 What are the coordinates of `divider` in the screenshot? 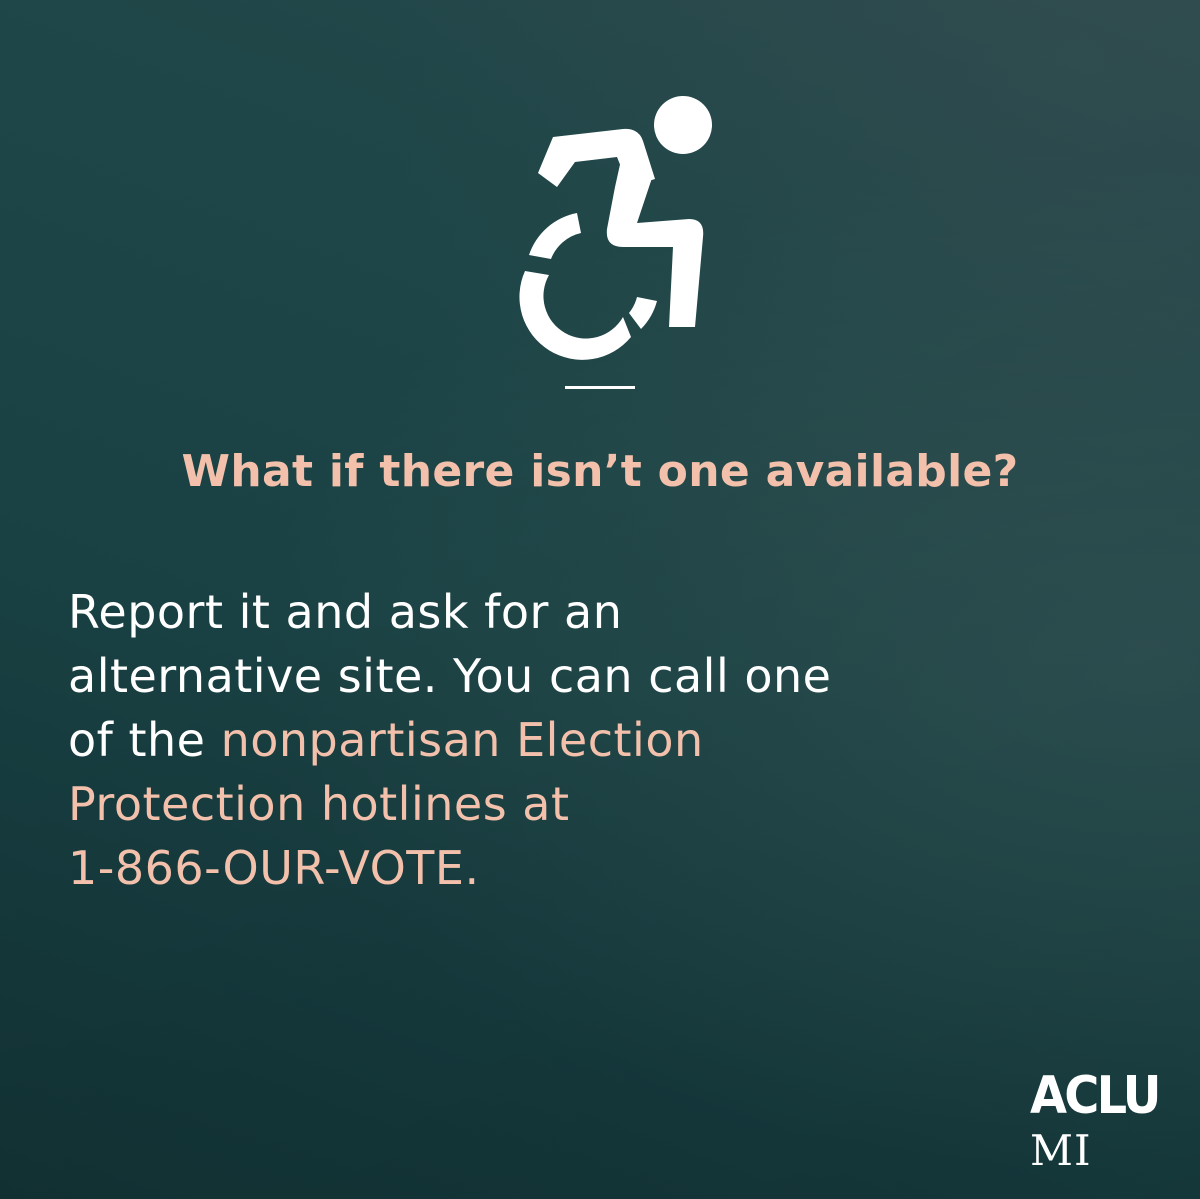 It's located at (600, 387).